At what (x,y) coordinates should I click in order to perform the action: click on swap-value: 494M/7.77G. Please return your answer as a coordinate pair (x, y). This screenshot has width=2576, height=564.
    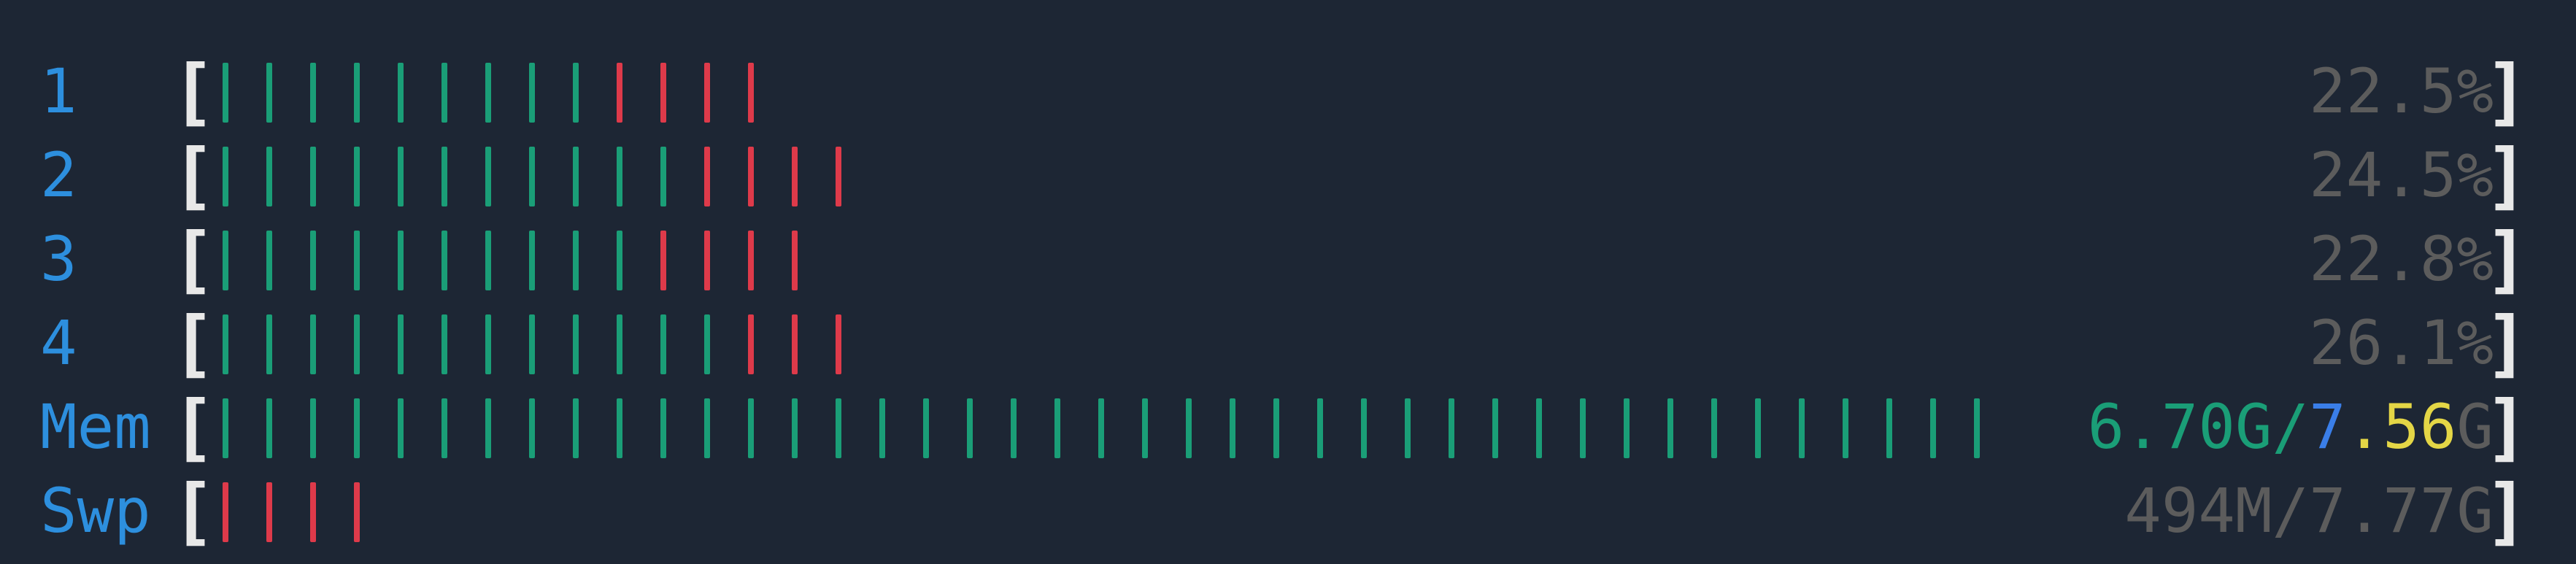
    Looking at the image, I should click on (2309, 510).